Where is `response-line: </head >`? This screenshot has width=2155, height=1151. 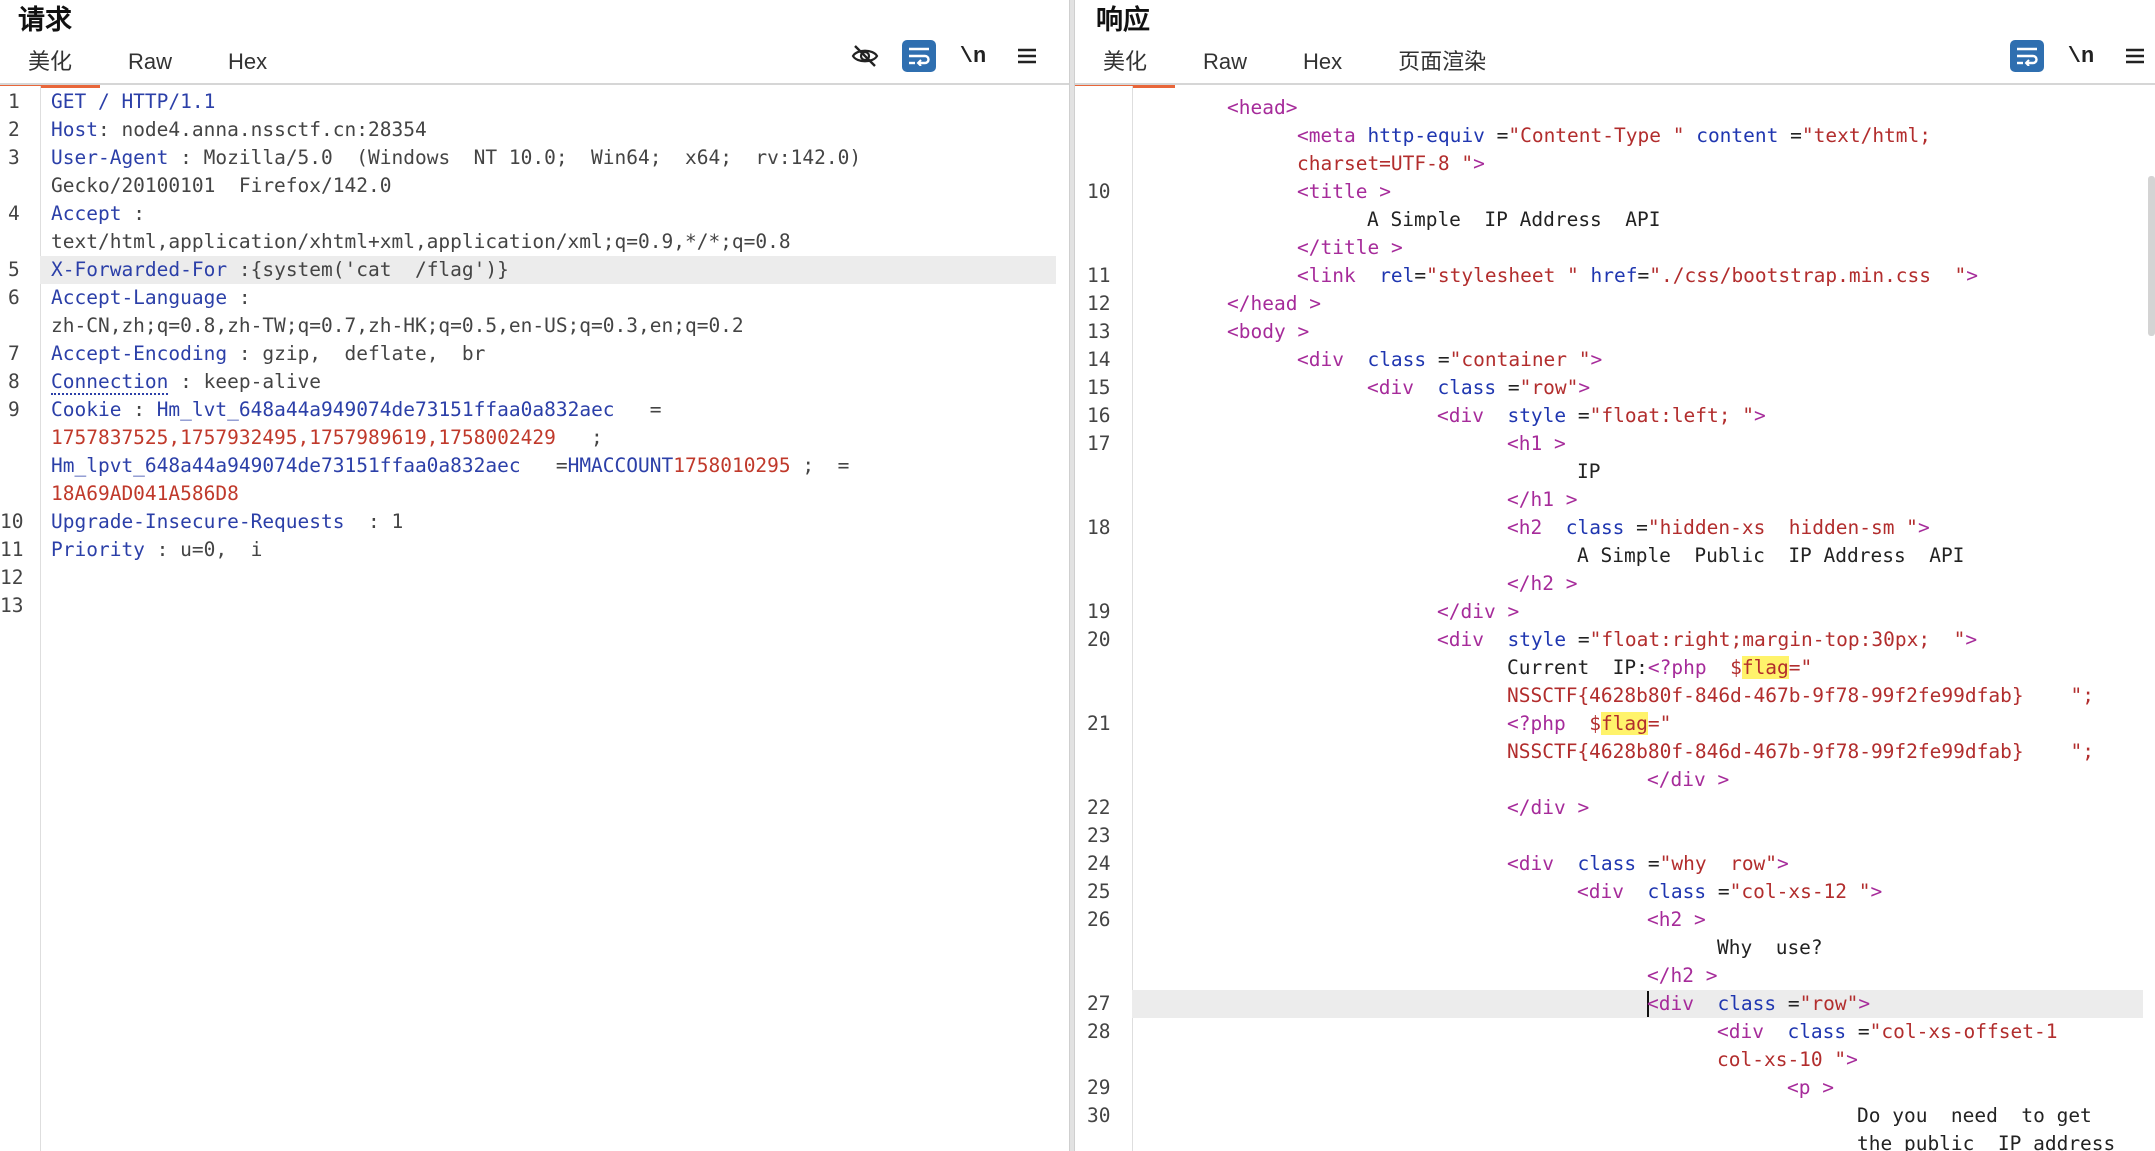 response-line: </head > is located at coordinates (1637, 304).